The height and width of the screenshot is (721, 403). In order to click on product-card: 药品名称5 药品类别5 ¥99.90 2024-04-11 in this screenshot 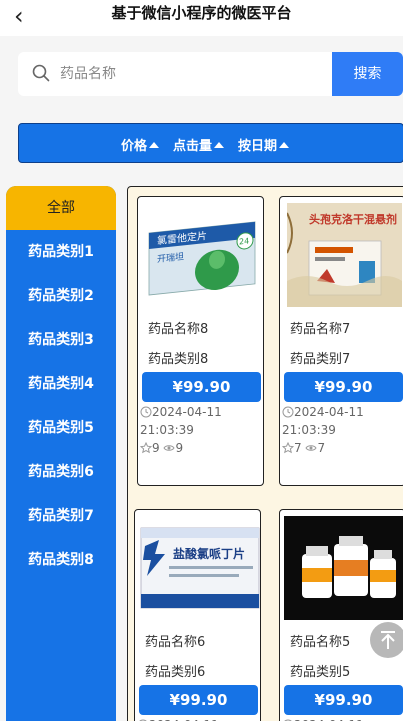, I will do `click(341, 615)`.